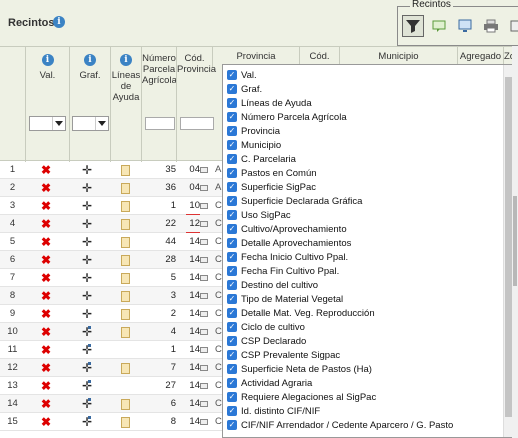  I want to click on column-option: ✓ Líneas de Ayuda, so click(269, 103).